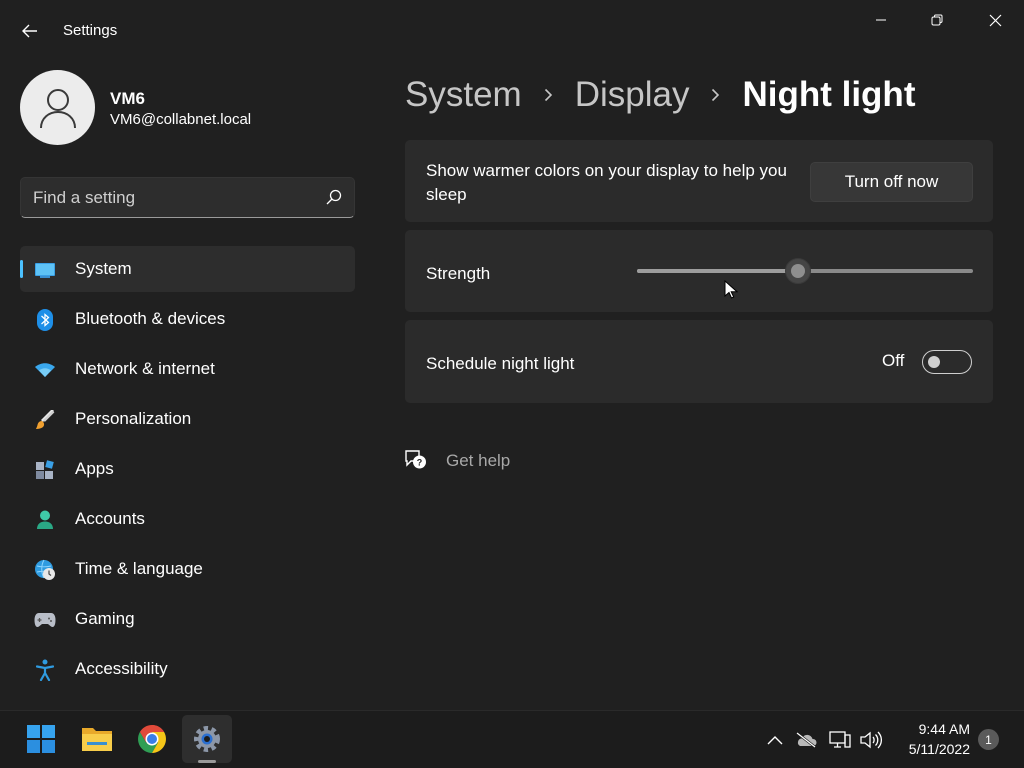 The image size is (1024, 768). I want to click on restore-button, so click(937, 20).